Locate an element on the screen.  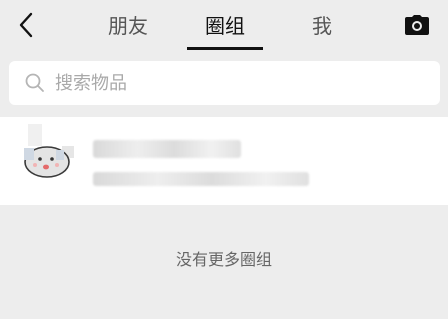
tab-me: 我 is located at coordinates (322, 30).